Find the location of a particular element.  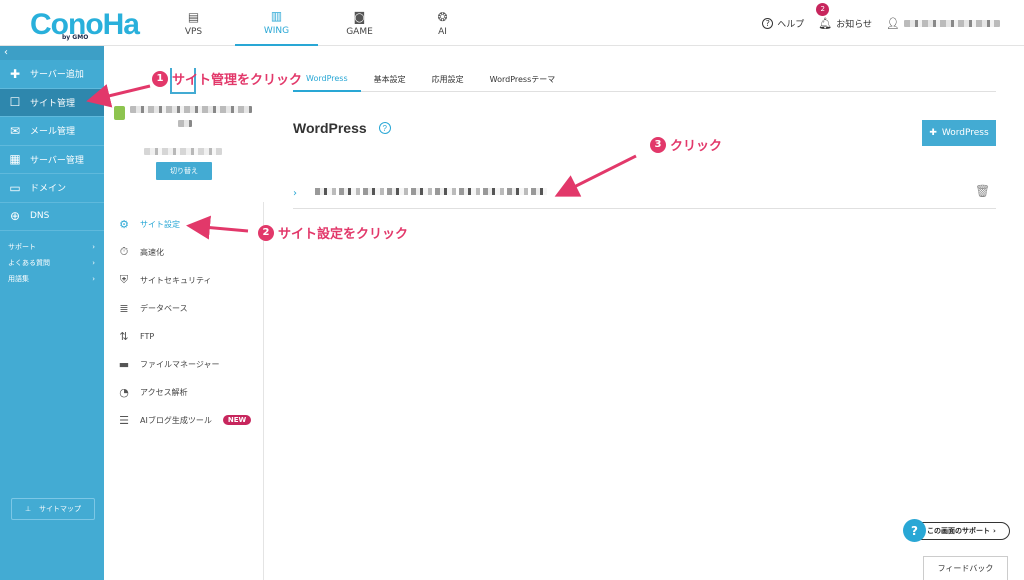

help-label: ヘルプ is located at coordinates (791, 24).